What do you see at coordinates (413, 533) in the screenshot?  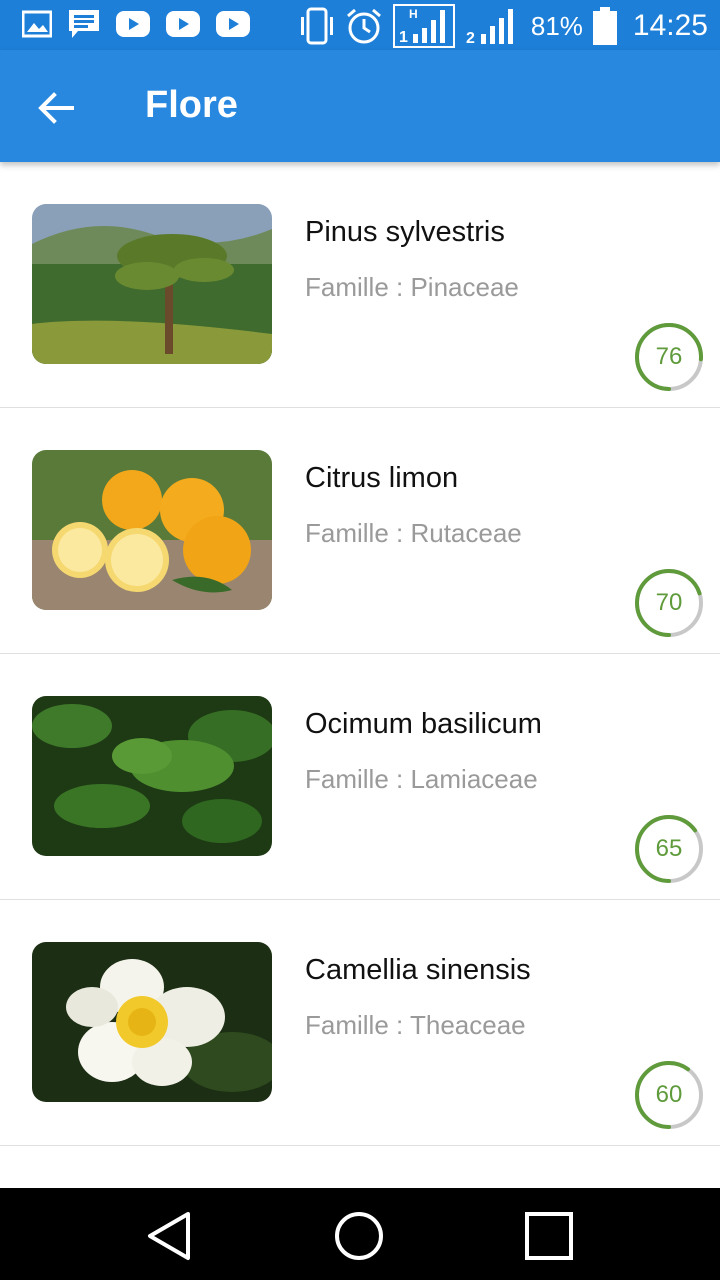 I see `plant-family: Famille : Rutaceae` at bounding box center [413, 533].